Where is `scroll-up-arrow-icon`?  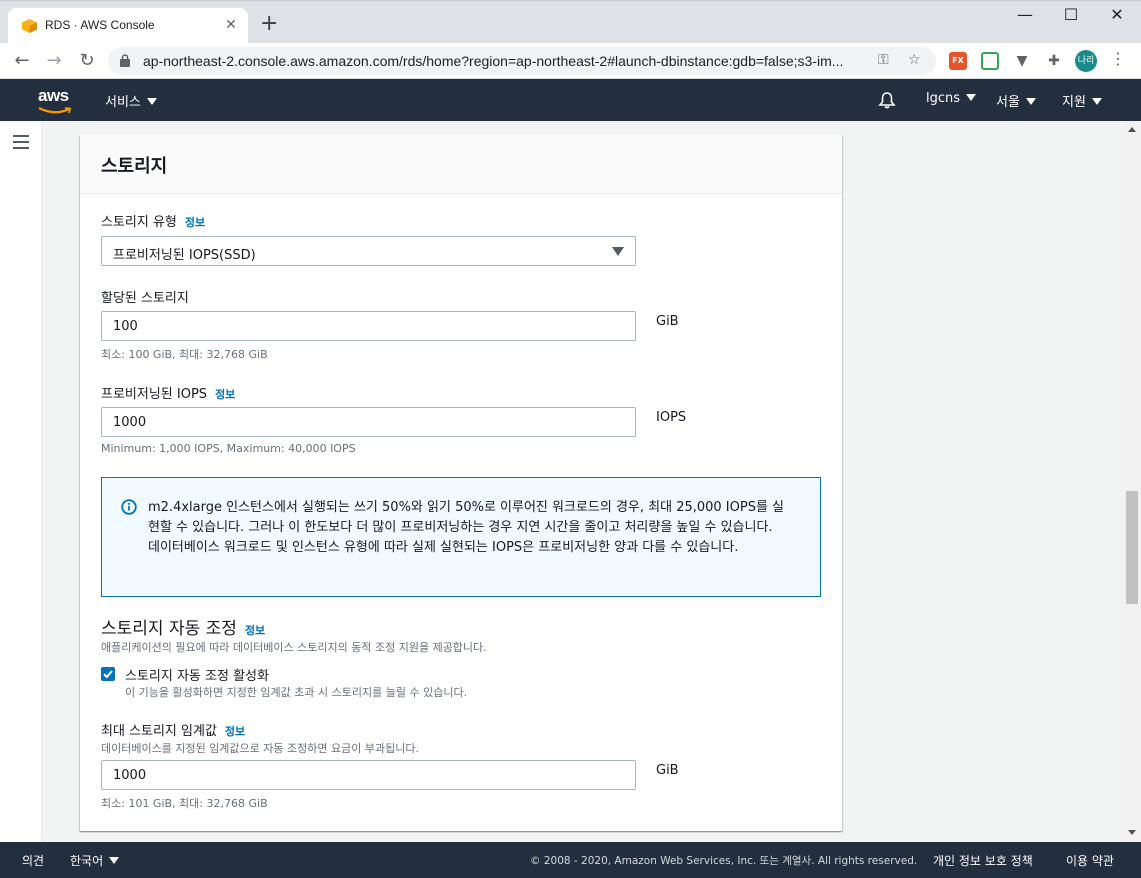
scroll-up-arrow-icon is located at coordinates (1132, 129).